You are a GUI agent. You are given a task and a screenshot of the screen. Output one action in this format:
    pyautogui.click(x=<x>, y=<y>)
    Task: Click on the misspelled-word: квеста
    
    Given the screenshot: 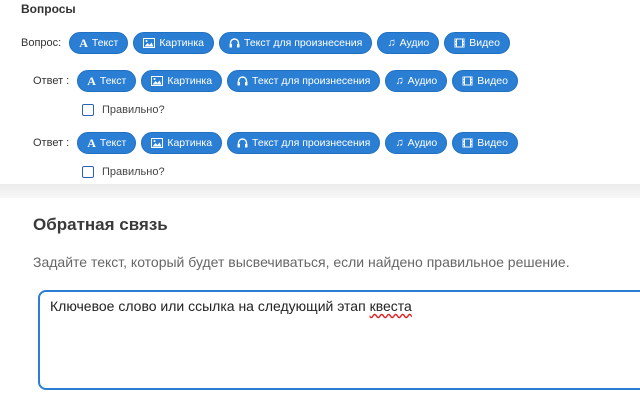 What is the action you would take?
    pyautogui.click(x=390, y=306)
    